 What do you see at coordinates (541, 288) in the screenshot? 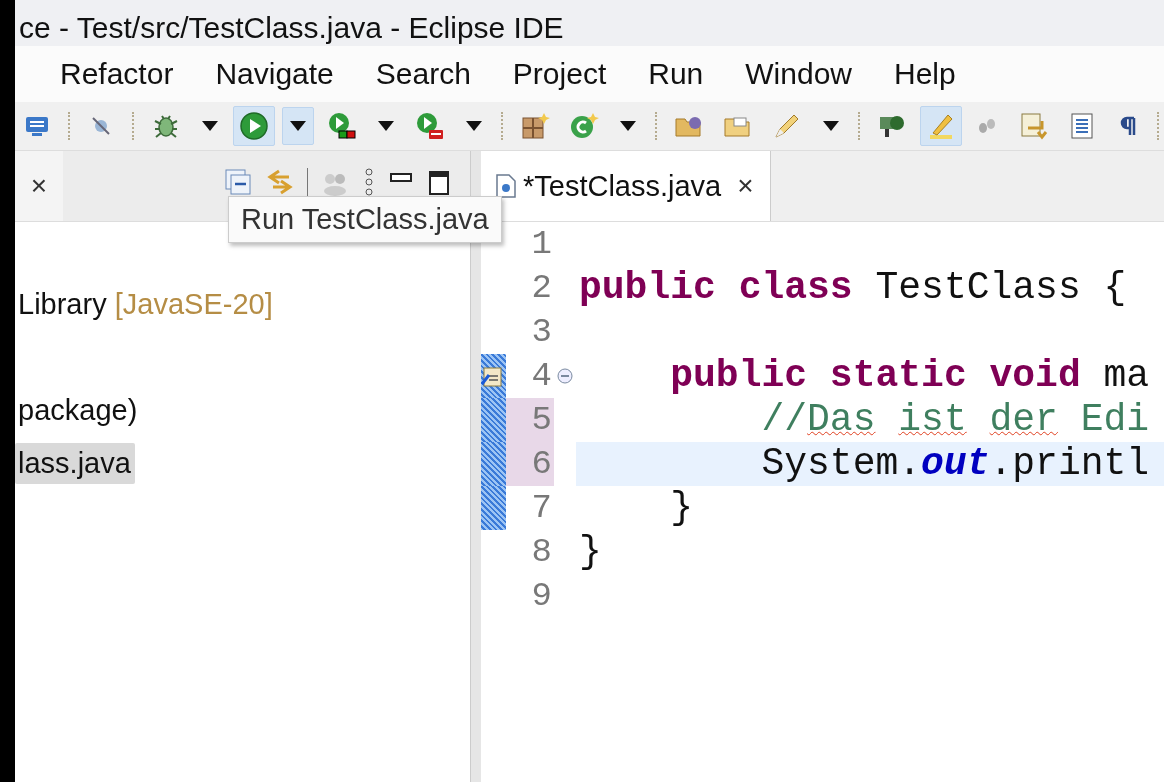
I see `line-number: 2` at bounding box center [541, 288].